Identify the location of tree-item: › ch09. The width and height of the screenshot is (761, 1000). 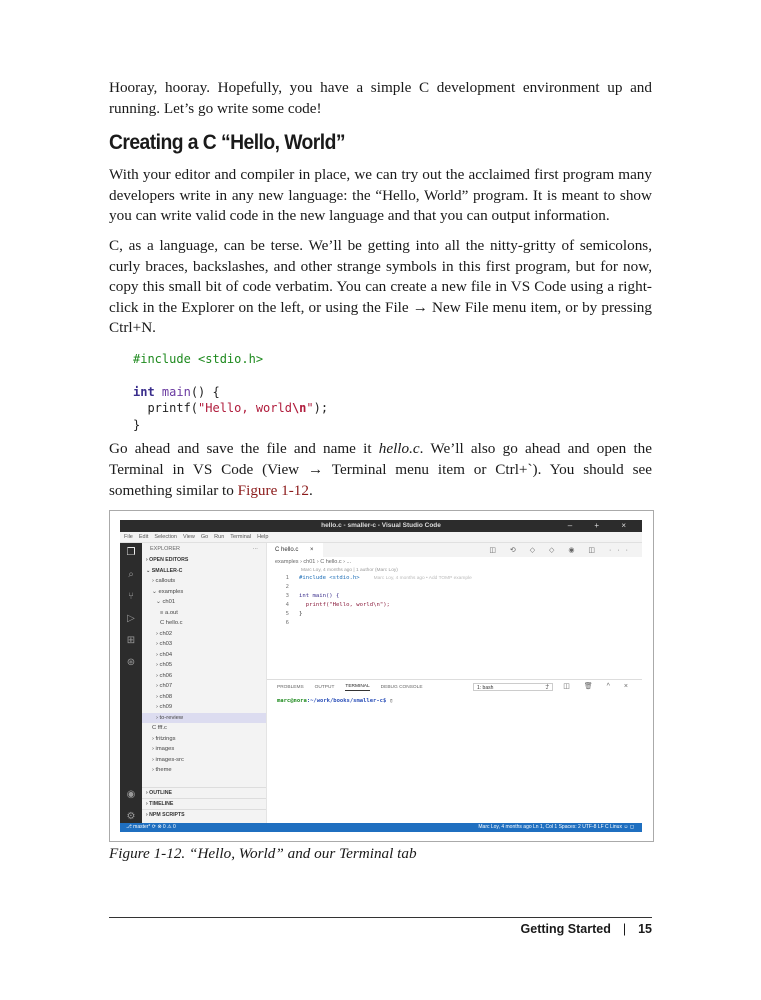
(204, 707).